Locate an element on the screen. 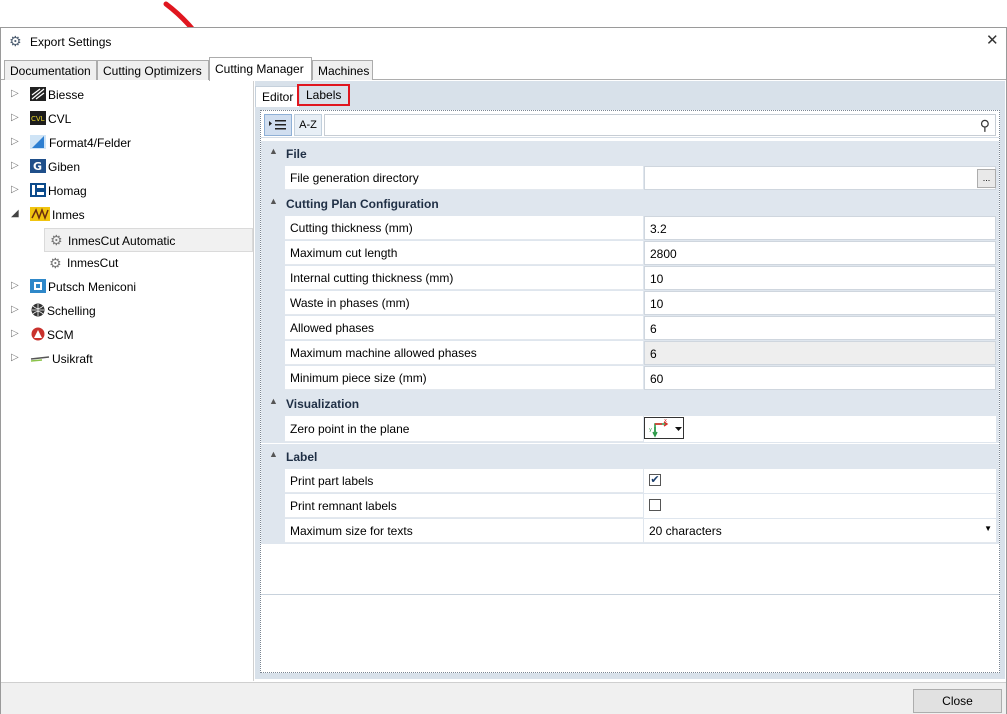 This screenshot has height=714, width=1007. close-icon: ✕ is located at coordinates (992, 40).